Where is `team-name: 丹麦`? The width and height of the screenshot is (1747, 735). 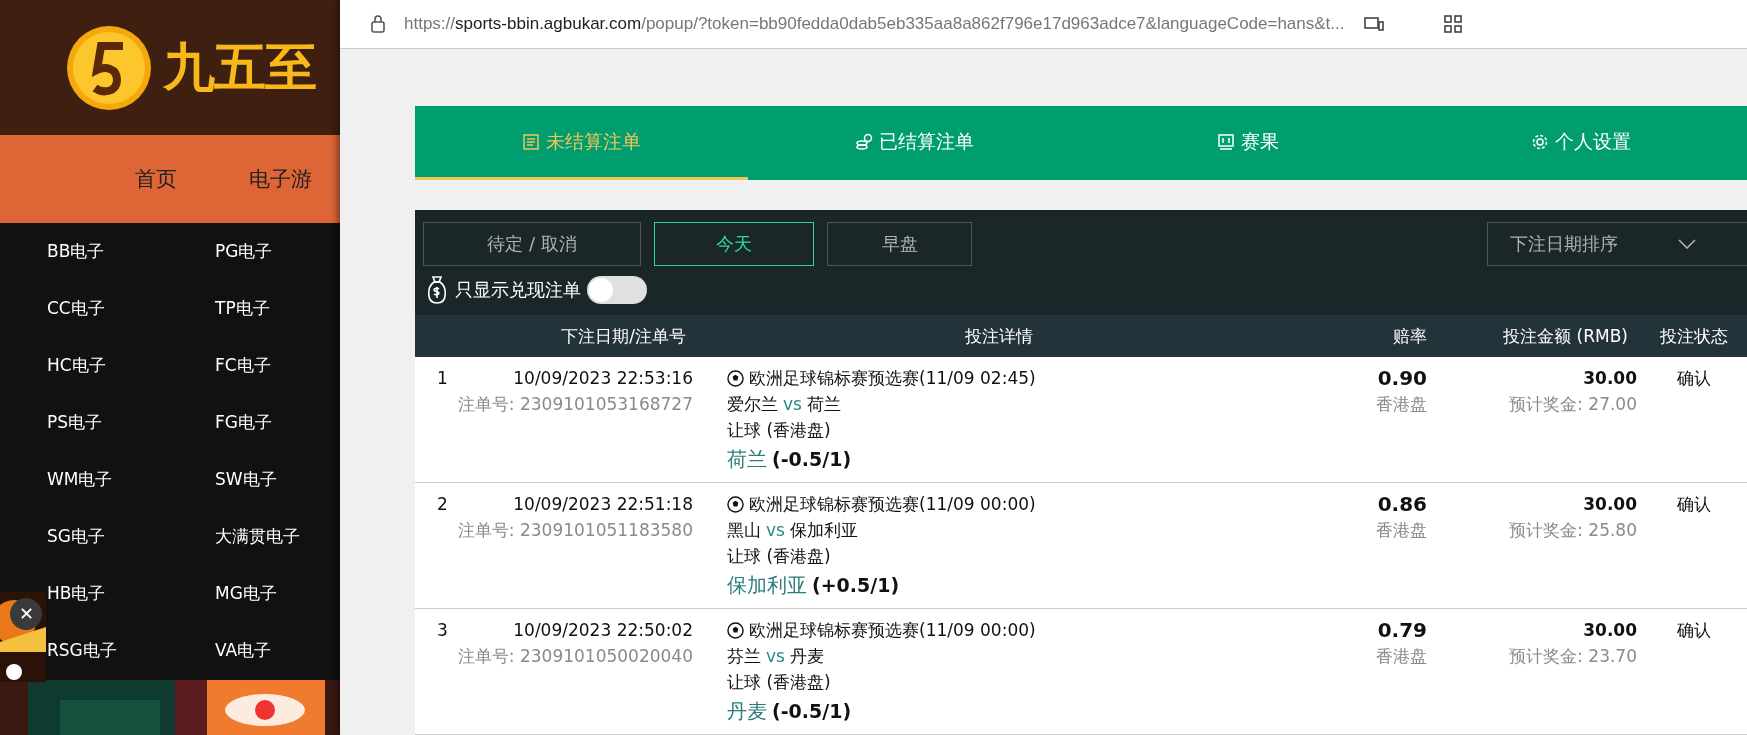
team-name: 丹麦 is located at coordinates (806, 656).